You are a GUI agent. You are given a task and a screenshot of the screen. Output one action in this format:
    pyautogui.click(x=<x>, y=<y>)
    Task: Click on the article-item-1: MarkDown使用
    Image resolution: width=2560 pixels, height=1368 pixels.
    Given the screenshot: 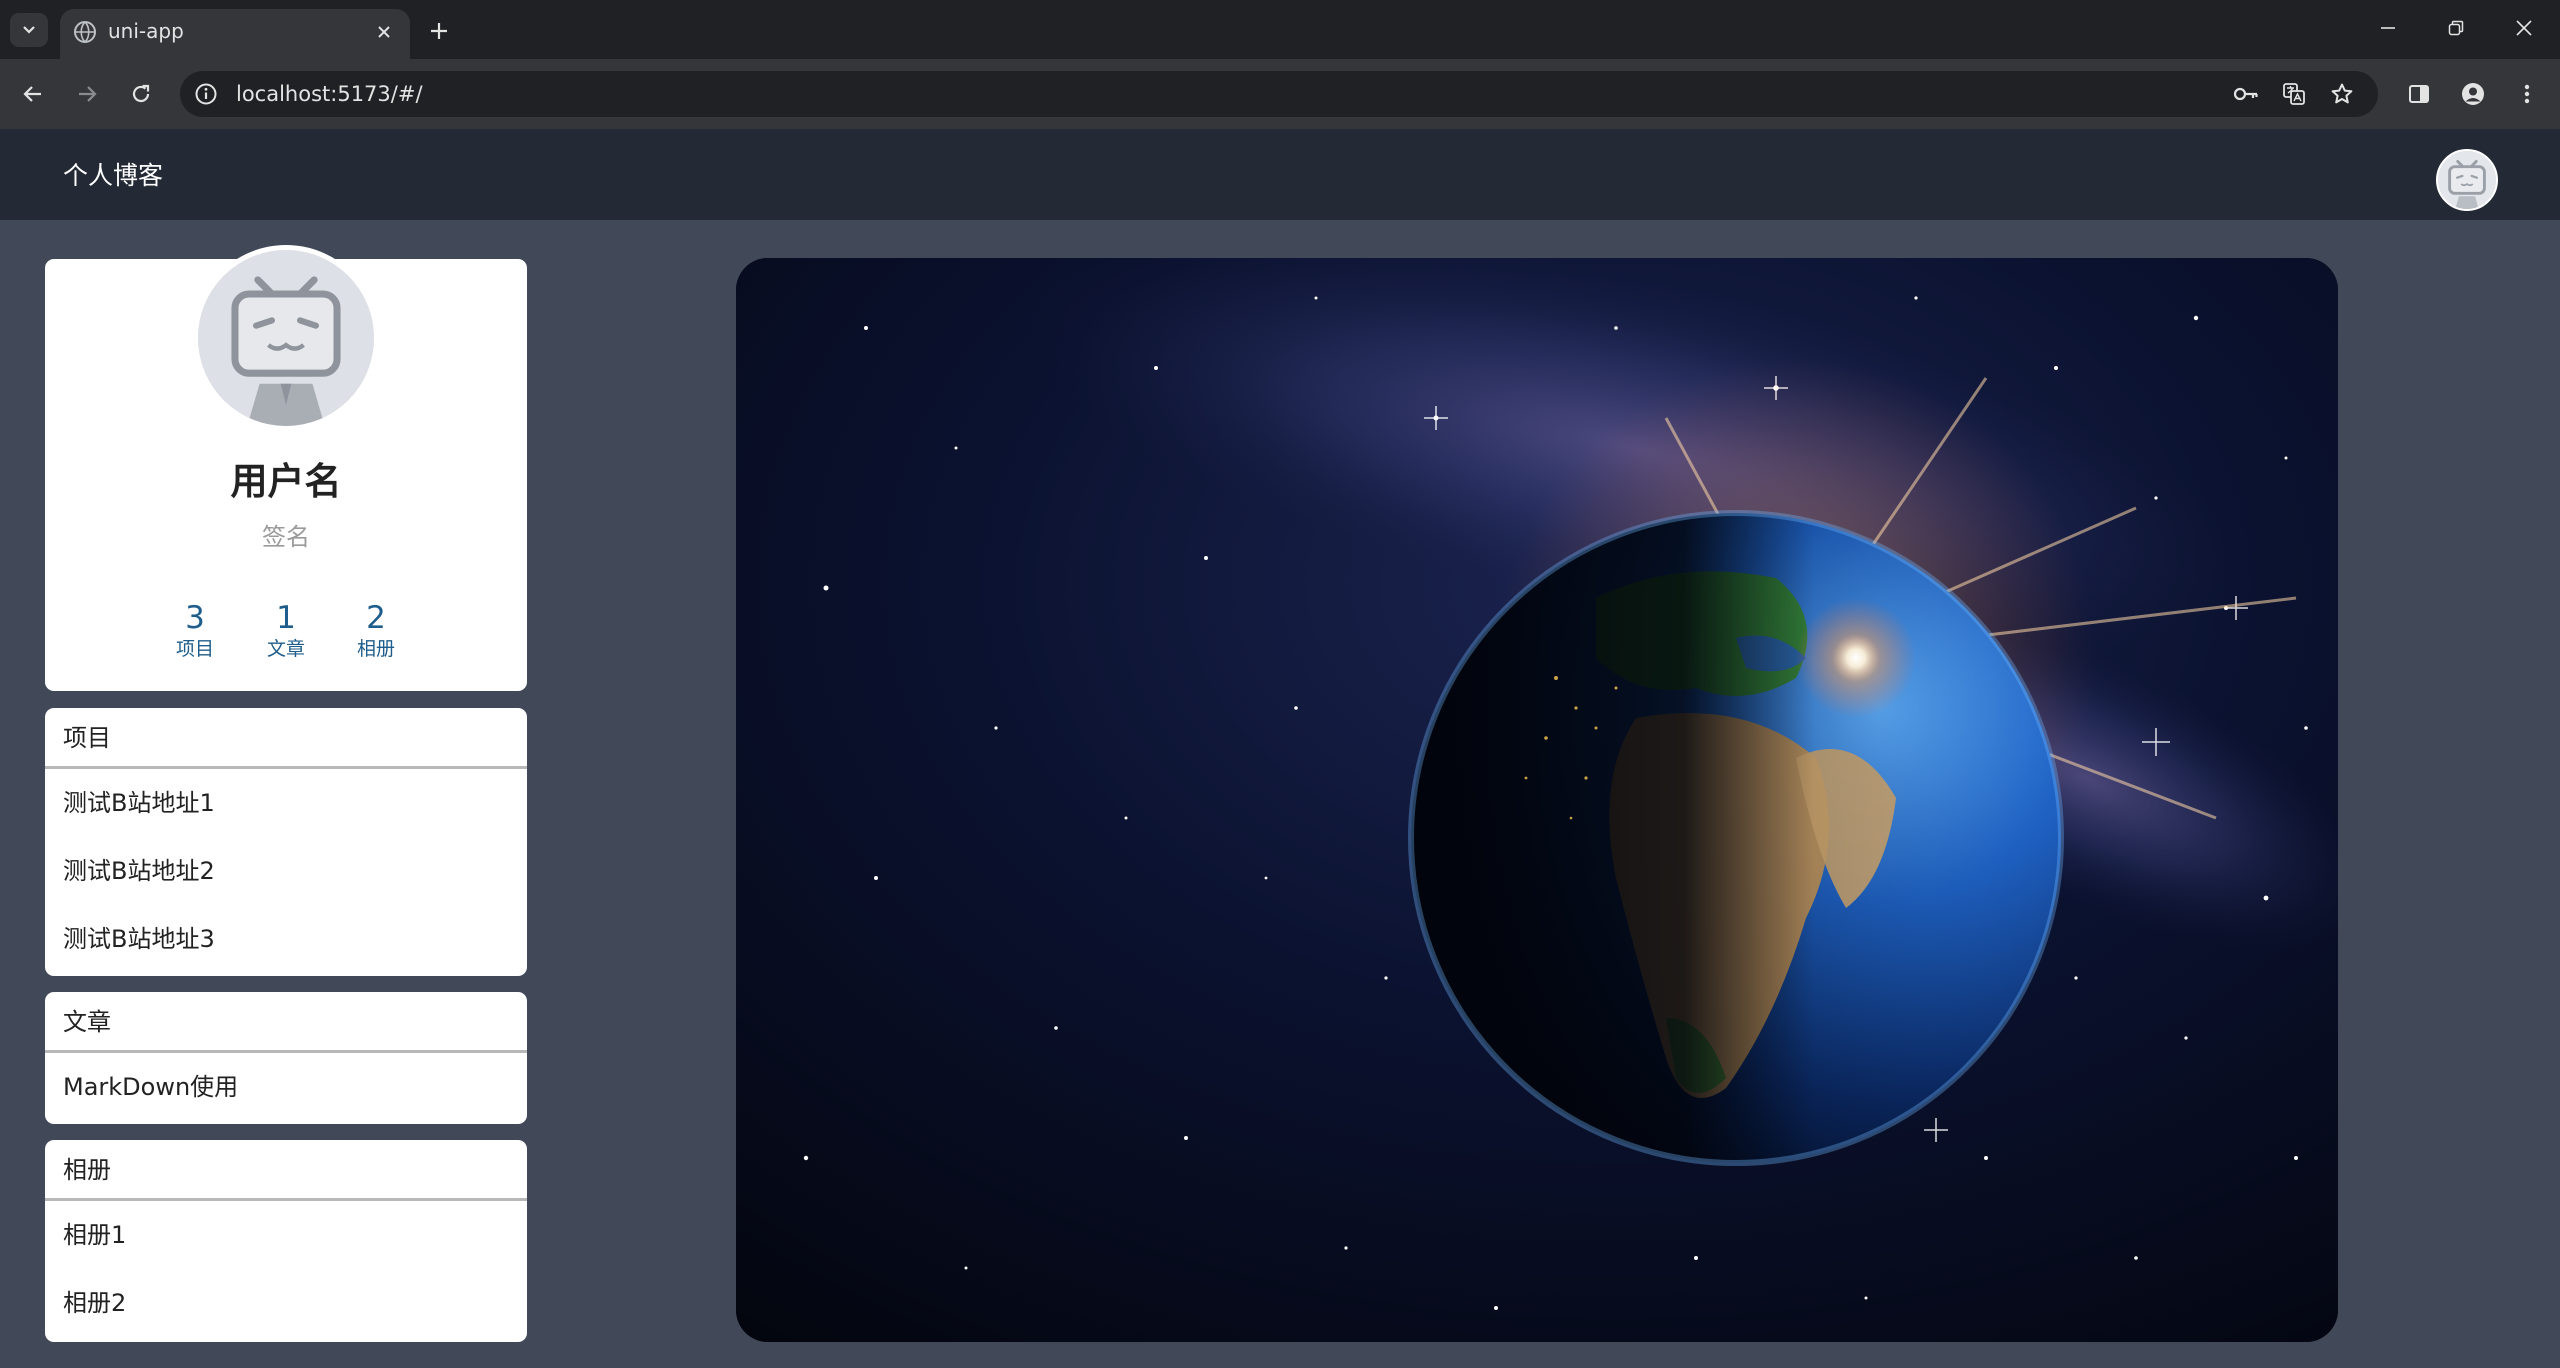 What is the action you would take?
    pyautogui.click(x=286, y=1087)
    